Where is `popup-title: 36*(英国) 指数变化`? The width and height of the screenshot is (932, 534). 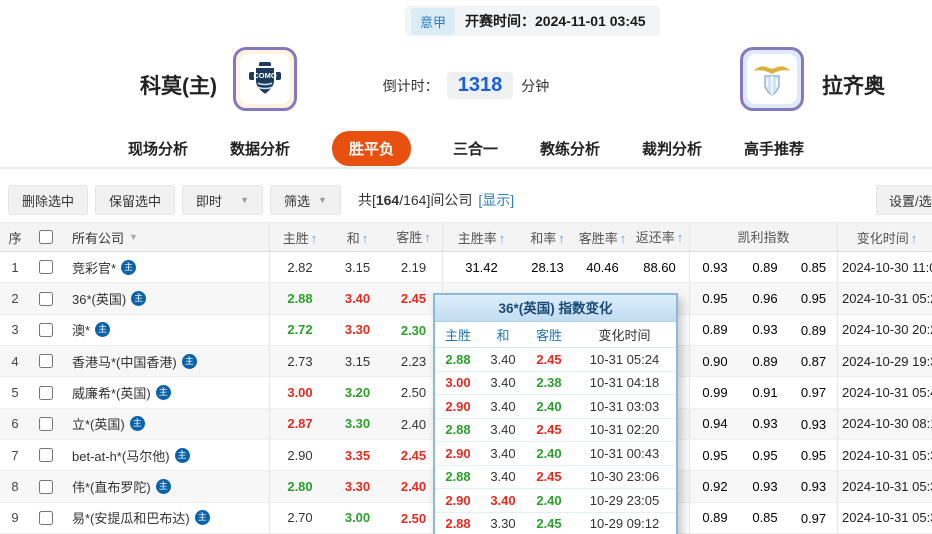
popup-title: 36*(英国) 指数变化 is located at coordinates (555, 308).